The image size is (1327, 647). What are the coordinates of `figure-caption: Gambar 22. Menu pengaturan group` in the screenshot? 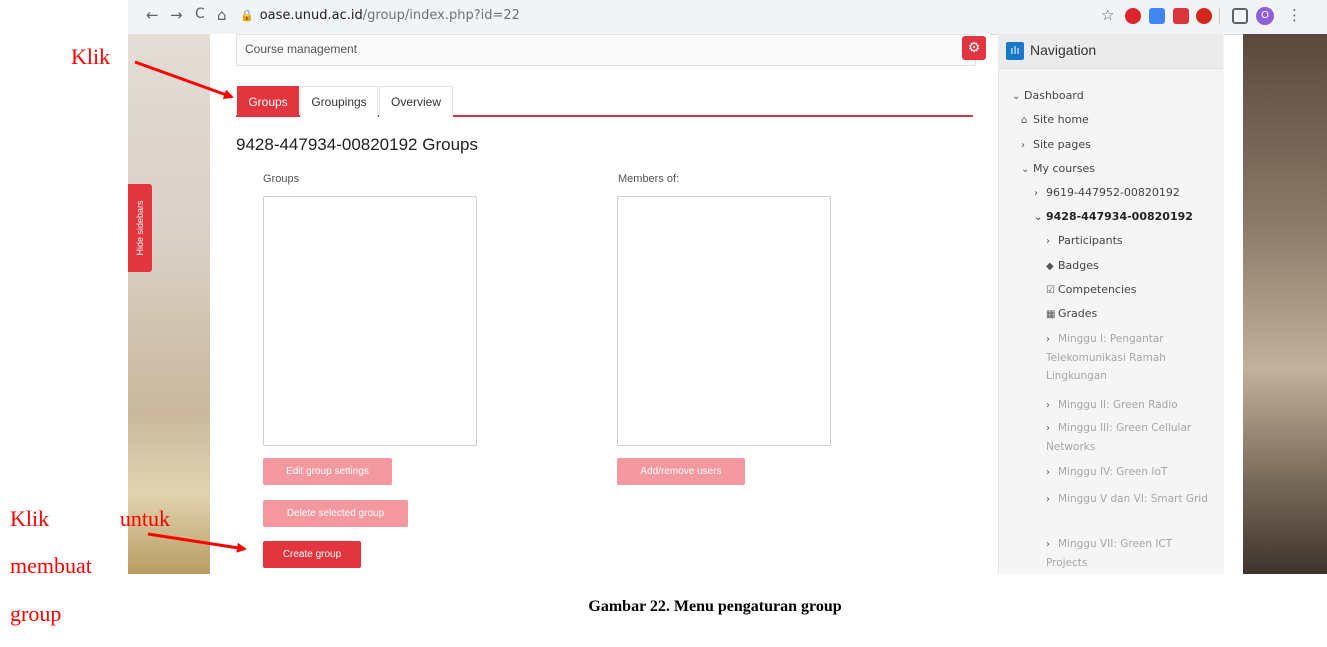 It's located at (715, 606).